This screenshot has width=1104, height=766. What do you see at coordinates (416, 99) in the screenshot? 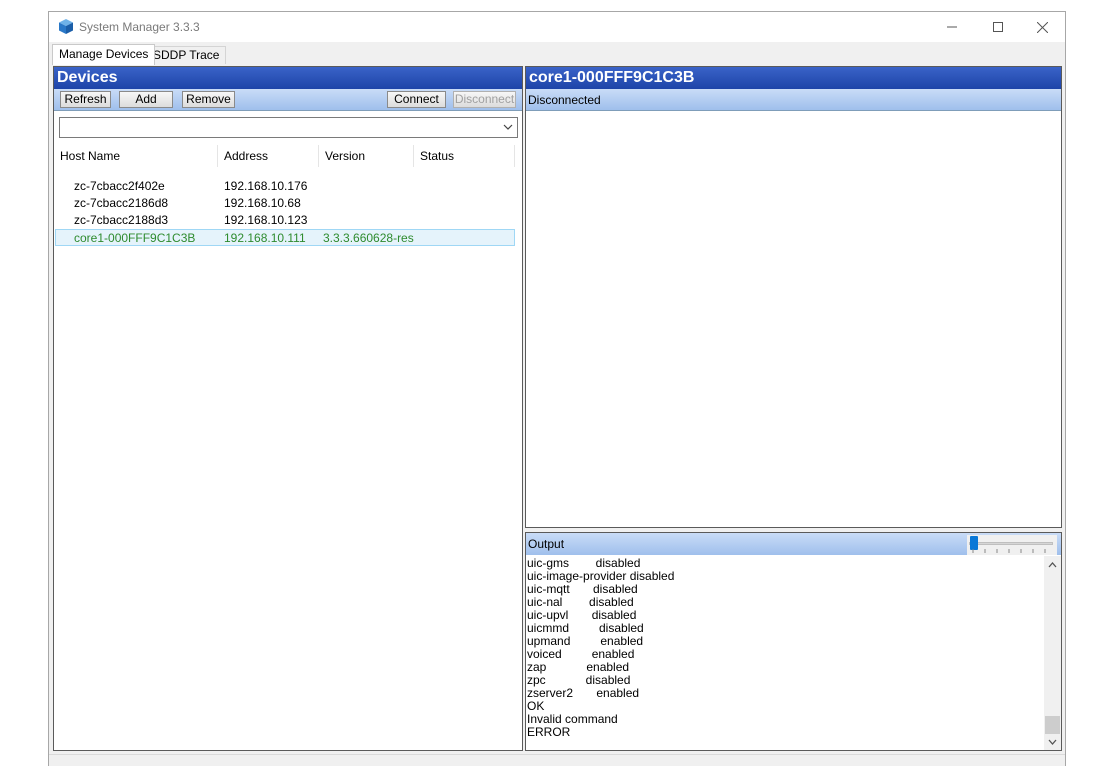
I see `connect-button: Connect` at bounding box center [416, 99].